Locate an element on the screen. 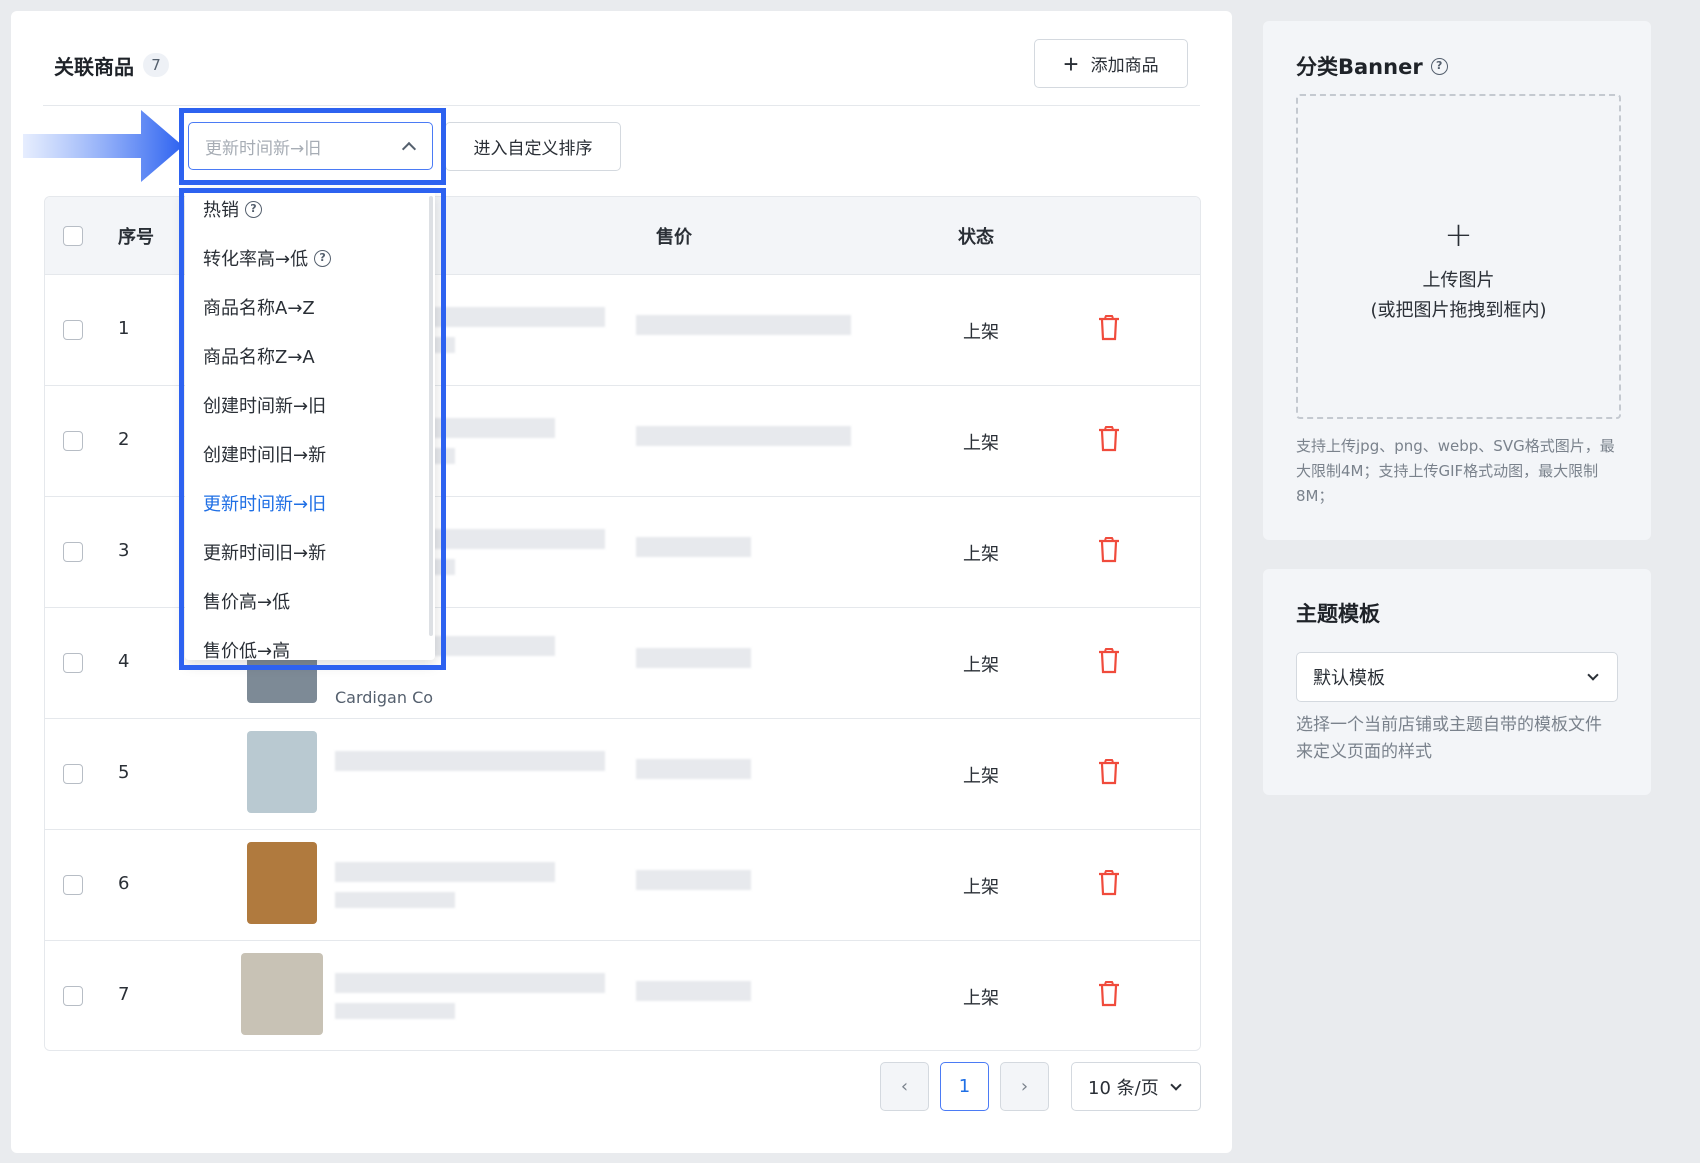  theme-hint: 选择一个当前店铺或主题自带的模板文件来定义页面的样式 is located at coordinates (1449, 738).